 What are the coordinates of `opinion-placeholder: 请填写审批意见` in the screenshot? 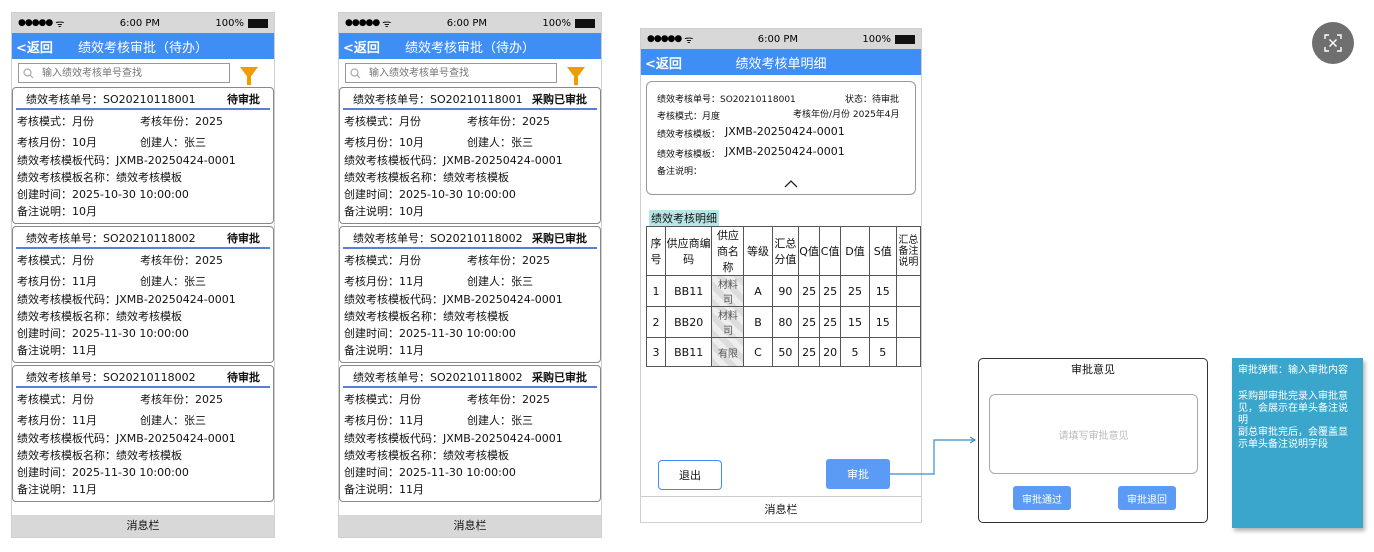 It's located at (1093, 436).